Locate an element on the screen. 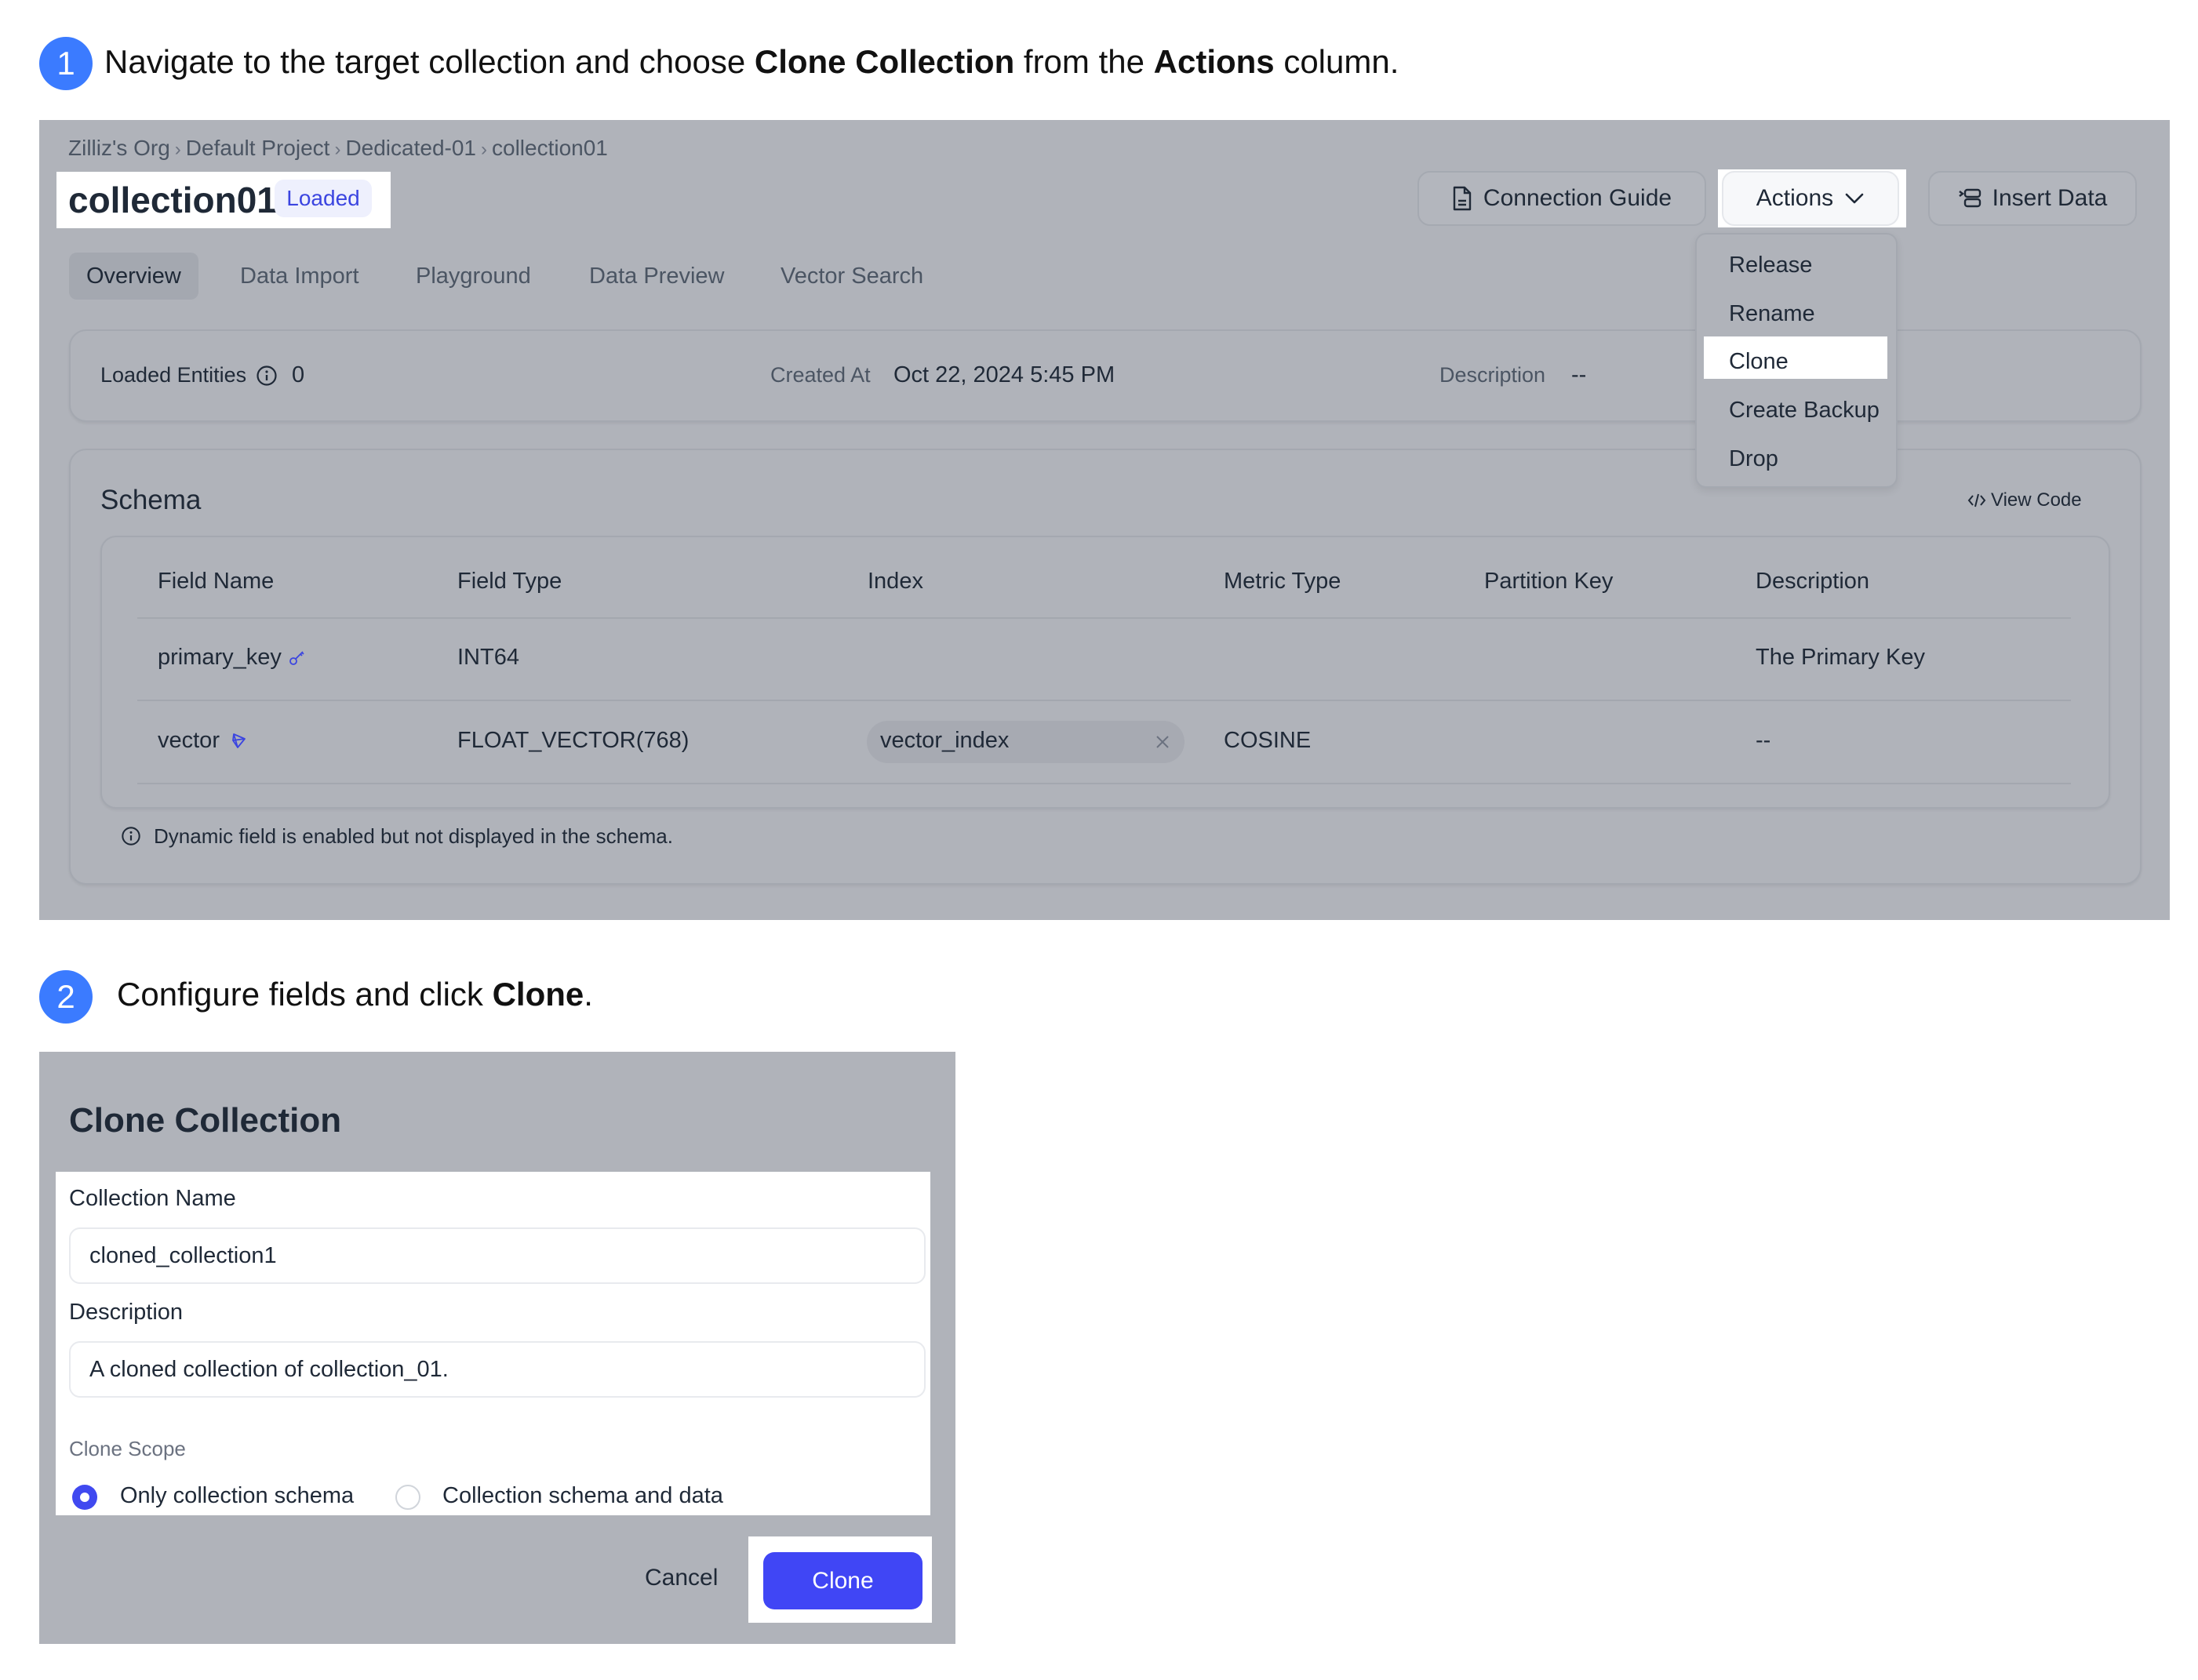  instruction-text: column. is located at coordinates (1336, 61).